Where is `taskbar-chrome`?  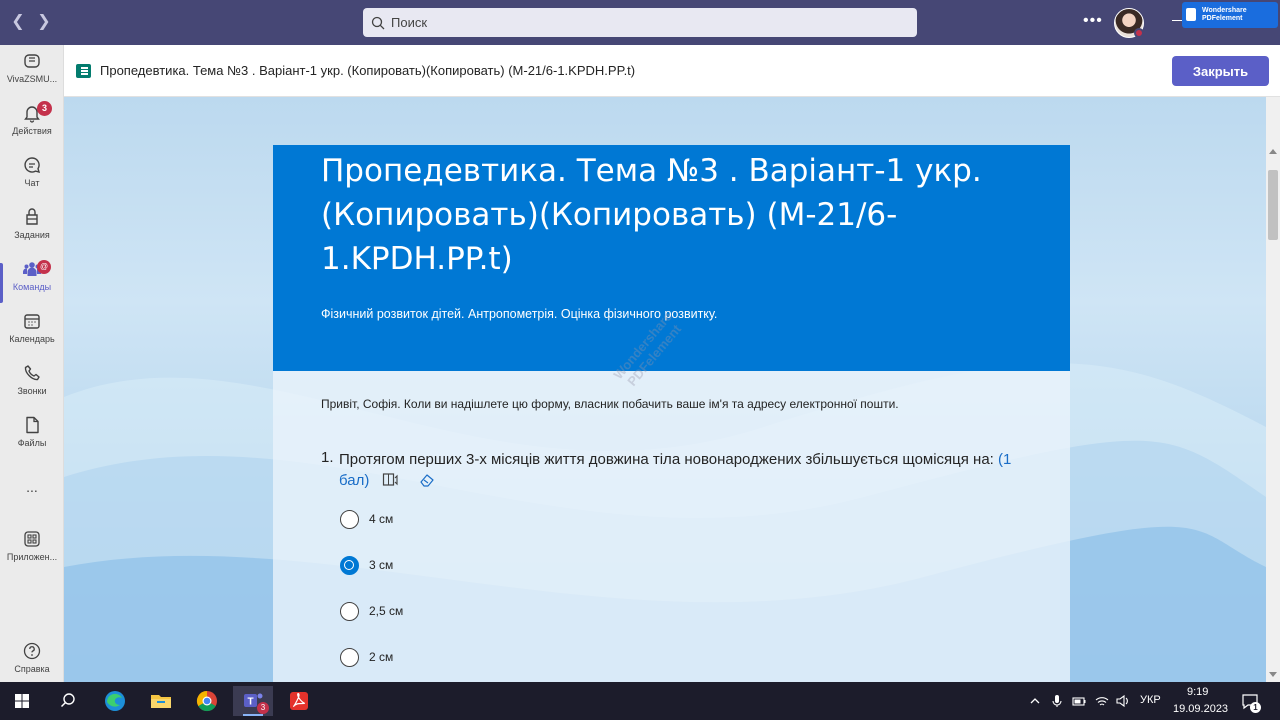
taskbar-chrome is located at coordinates (207, 701).